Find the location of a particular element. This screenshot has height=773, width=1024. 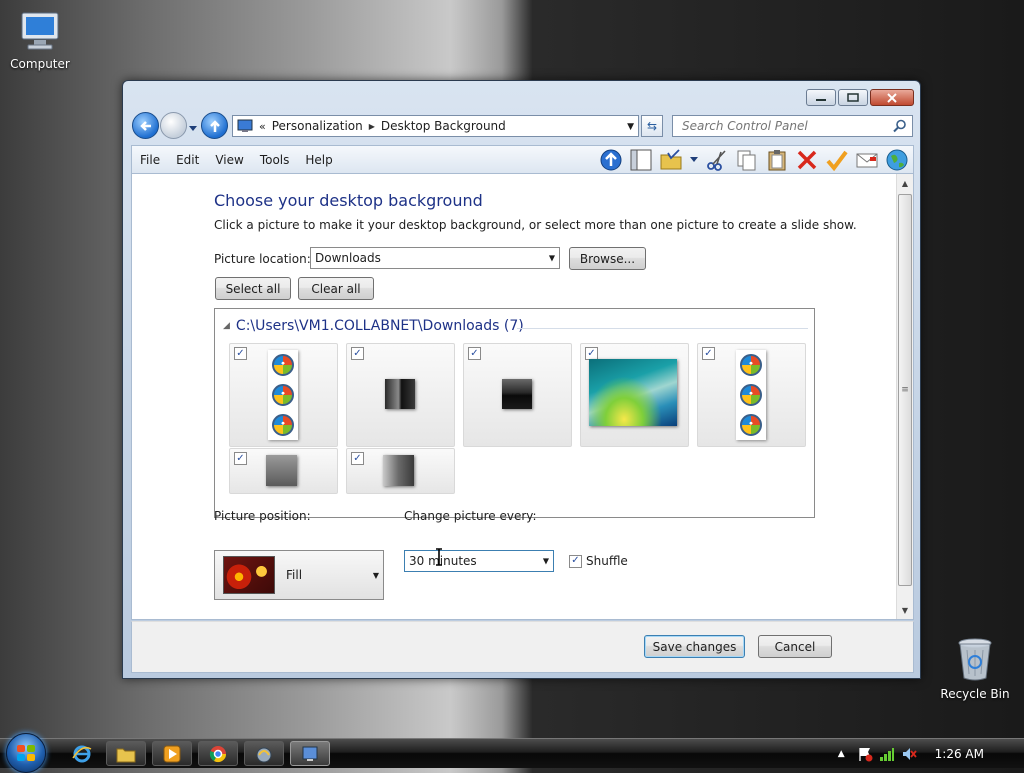

dark-gradient-square-image is located at coordinates (400, 394).